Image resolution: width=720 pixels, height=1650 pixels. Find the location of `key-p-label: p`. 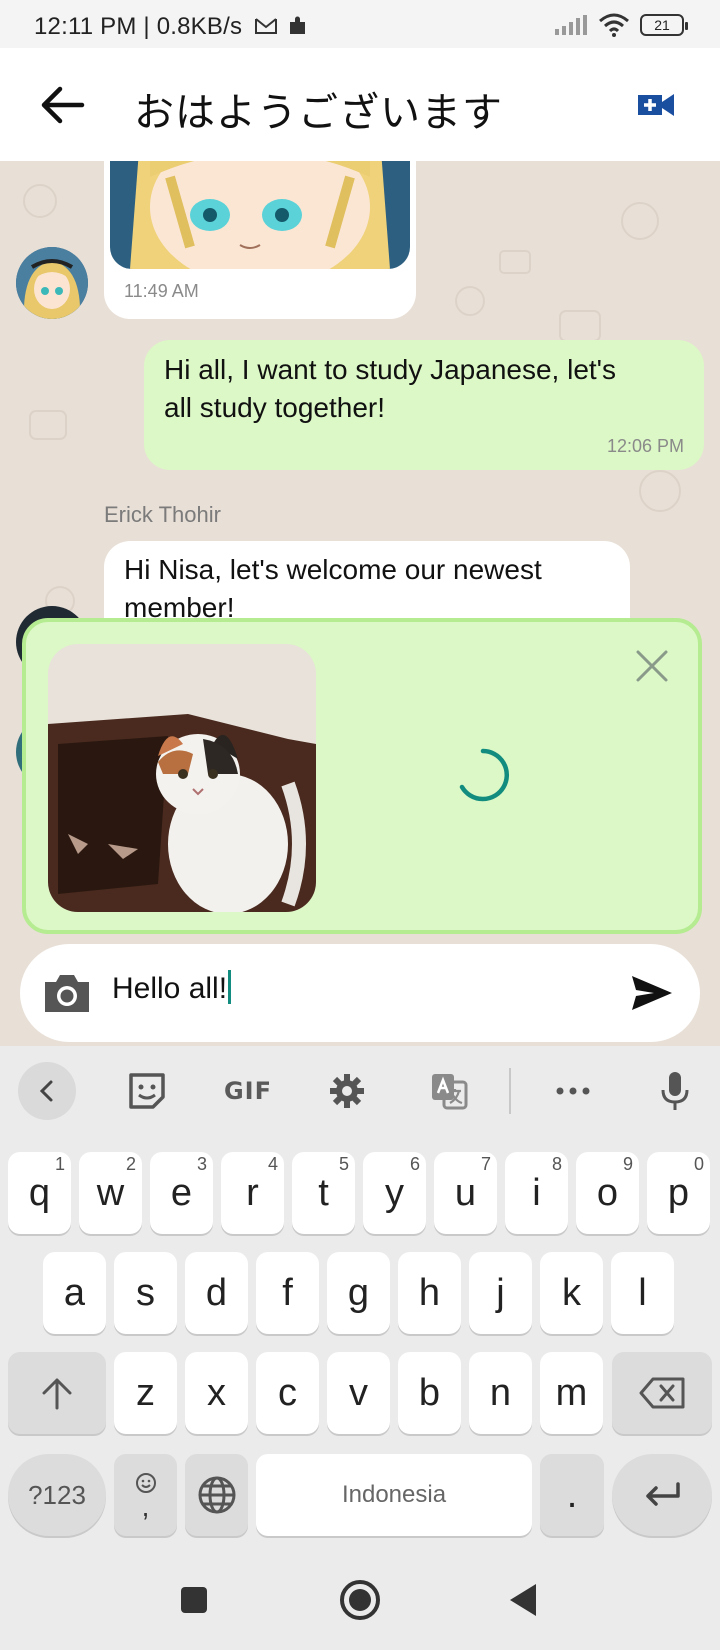

key-p-label: p is located at coordinates (678, 1192).